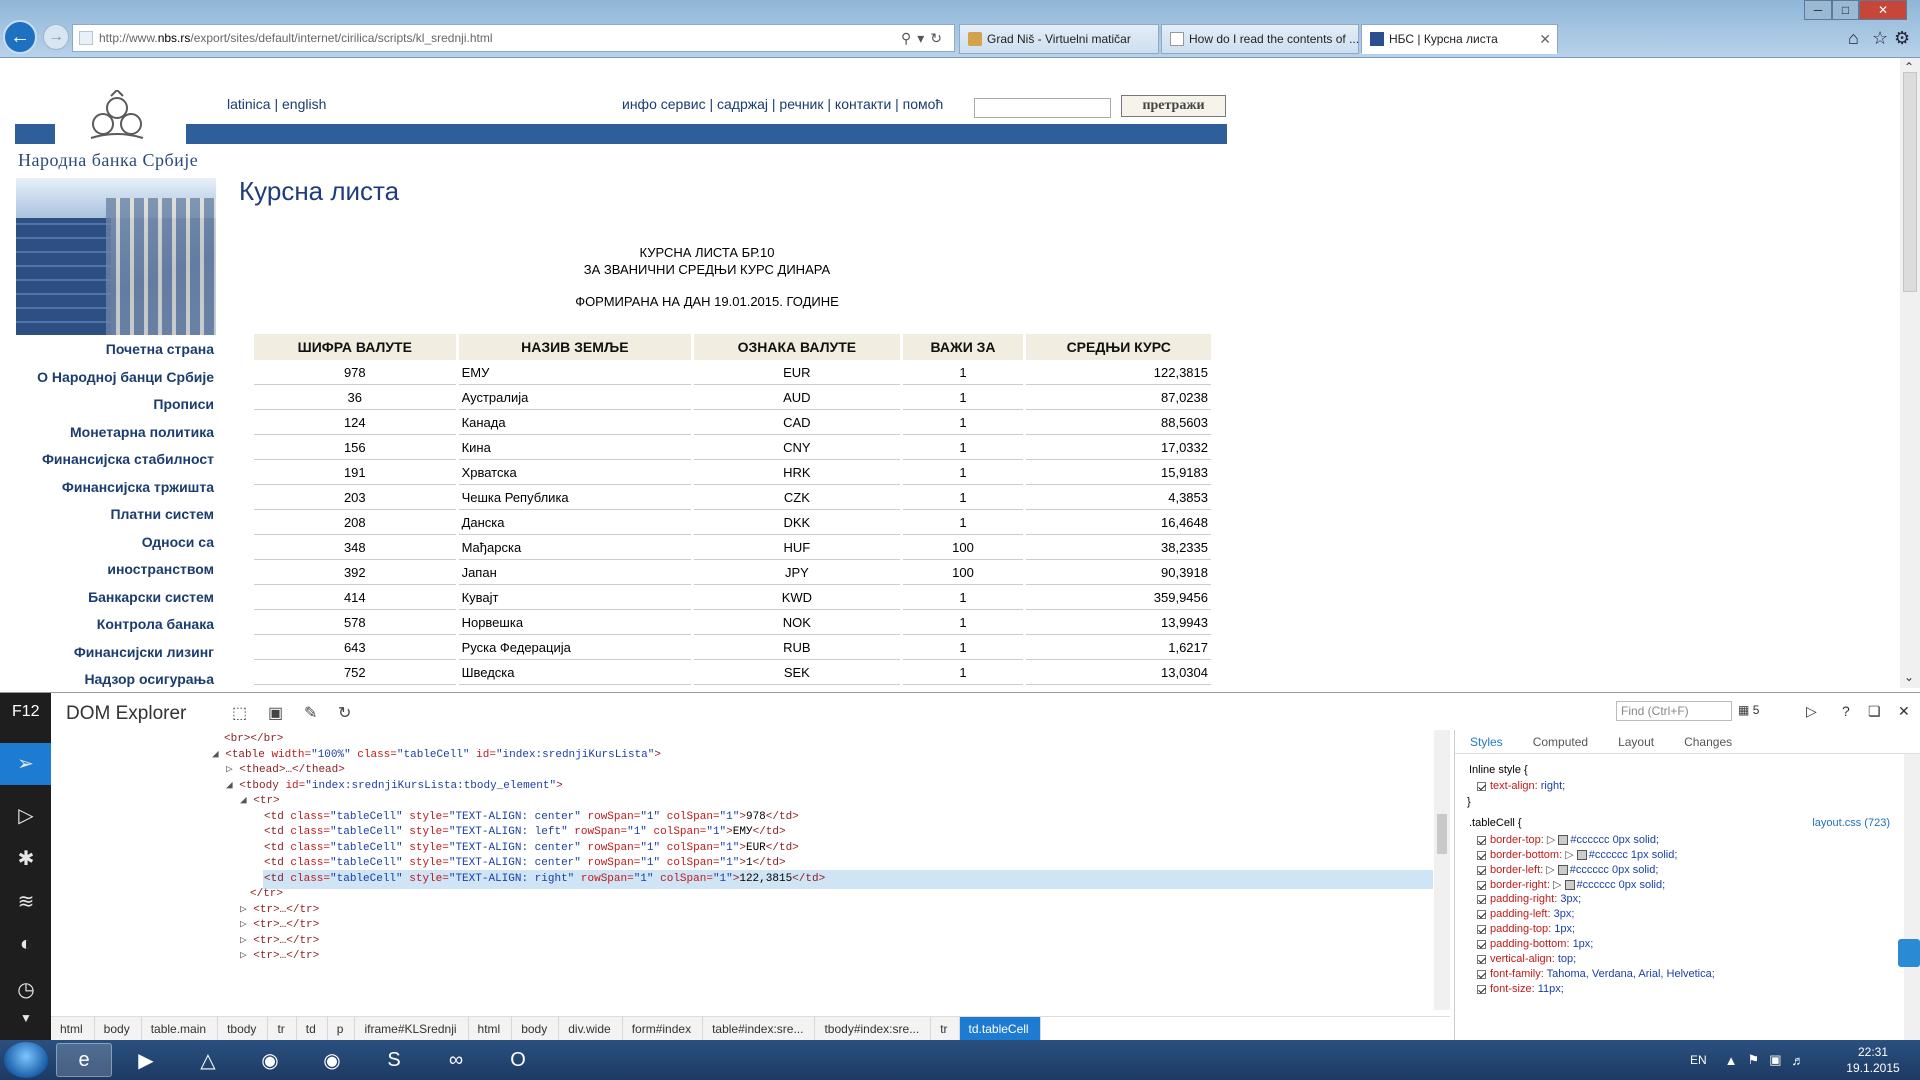 The height and width of the screenshot is (1080, 1920). Describe the element at coordinates (1846, 711) in the screenshot. I see `help-icon: ?` at that location.